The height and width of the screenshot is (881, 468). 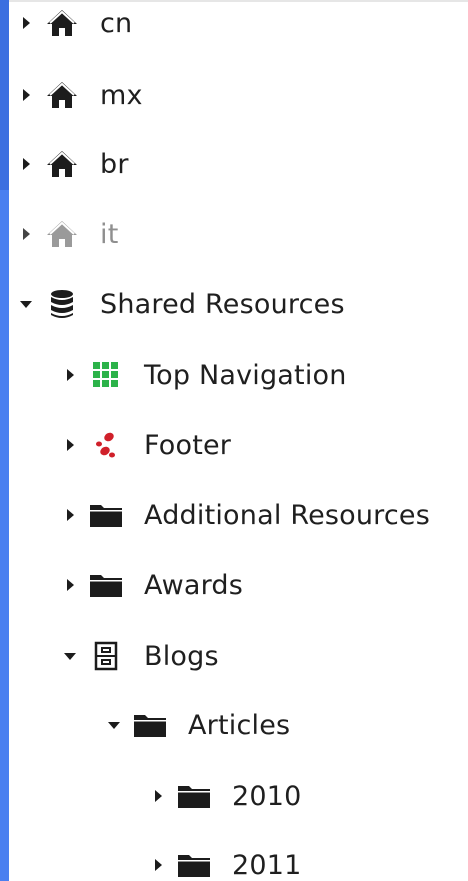 I want to click on archive-icon, so click(x=106, y=656).